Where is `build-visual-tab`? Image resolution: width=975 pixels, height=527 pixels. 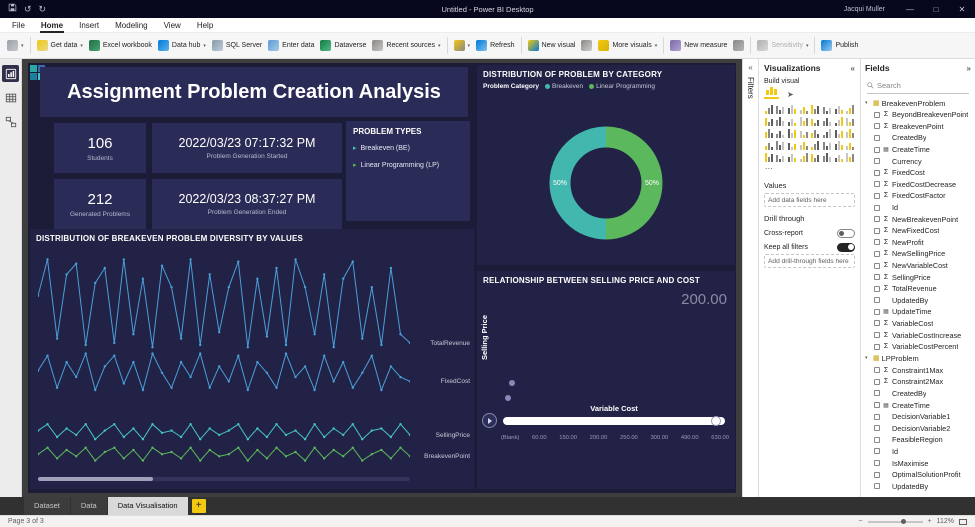
build-visual-tab is located at coordinates (771, 93).